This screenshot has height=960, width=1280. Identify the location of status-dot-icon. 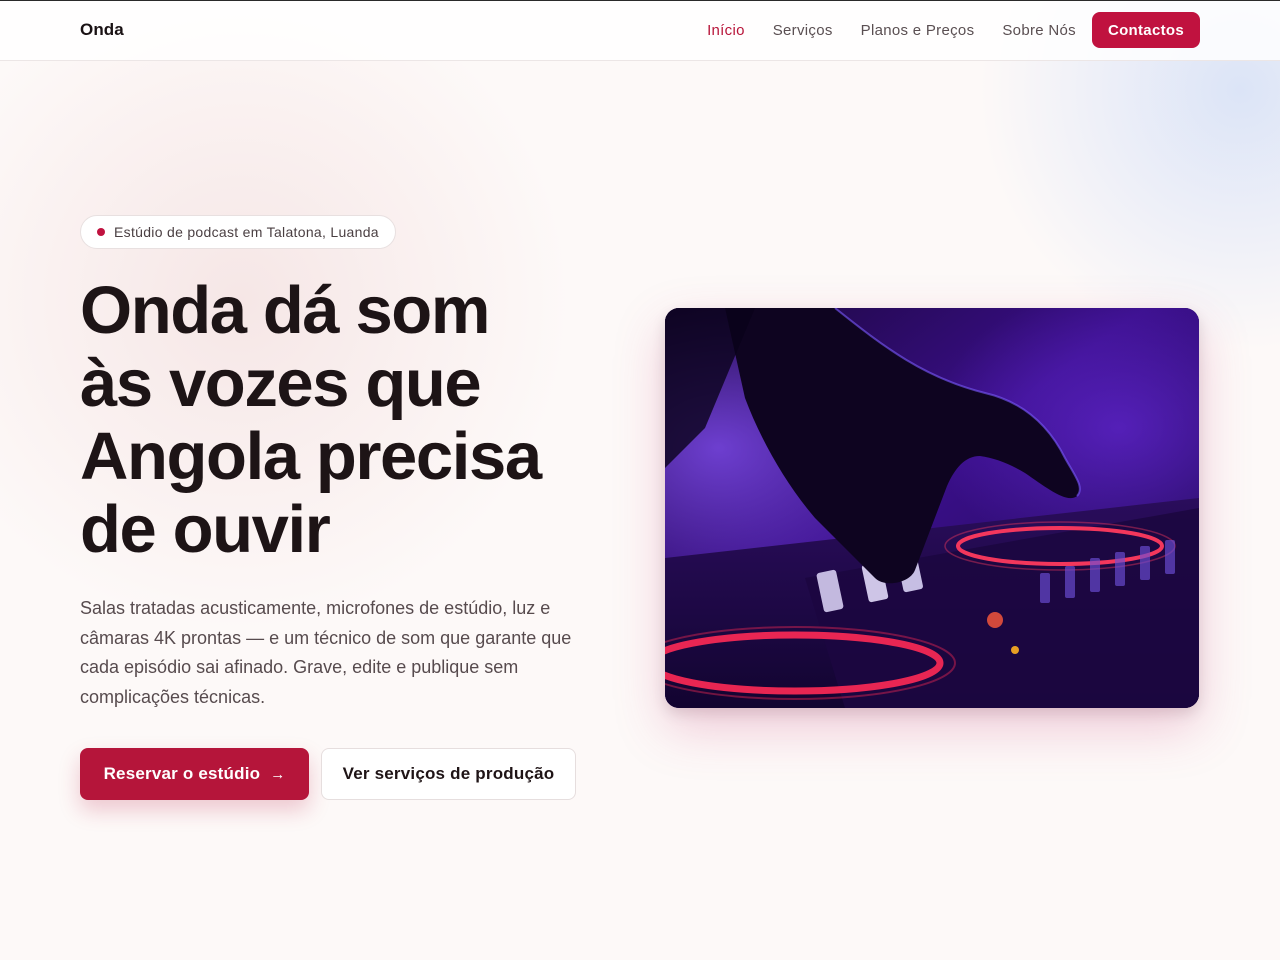
(101, 232).